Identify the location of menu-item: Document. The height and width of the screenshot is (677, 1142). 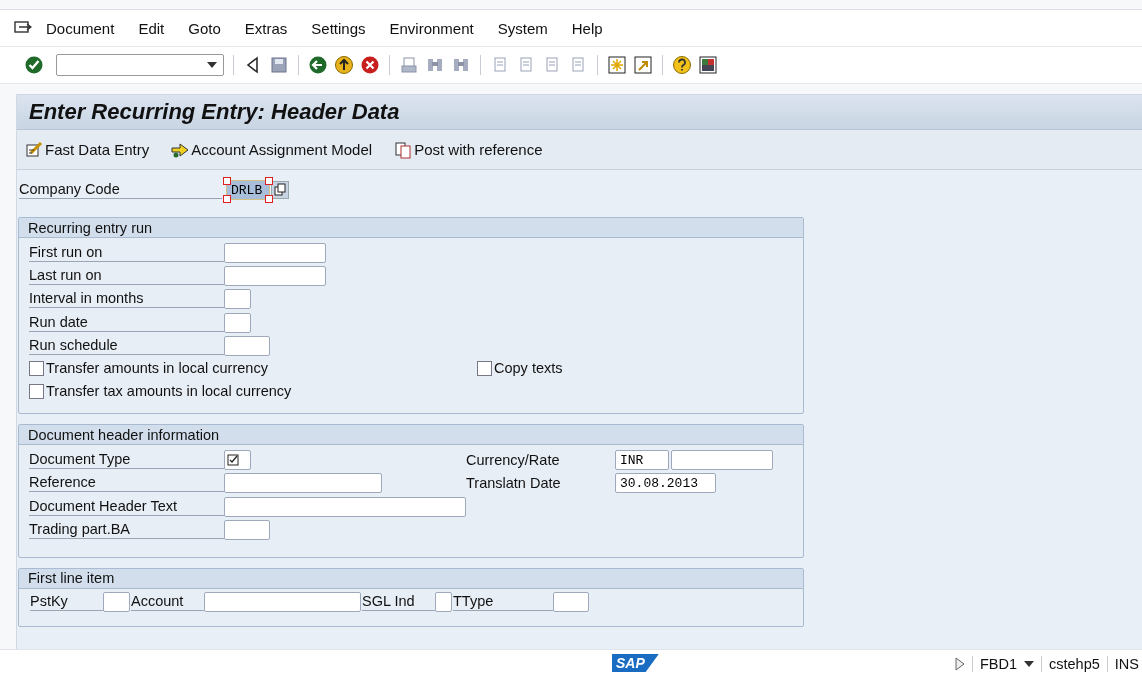
(80, 28).